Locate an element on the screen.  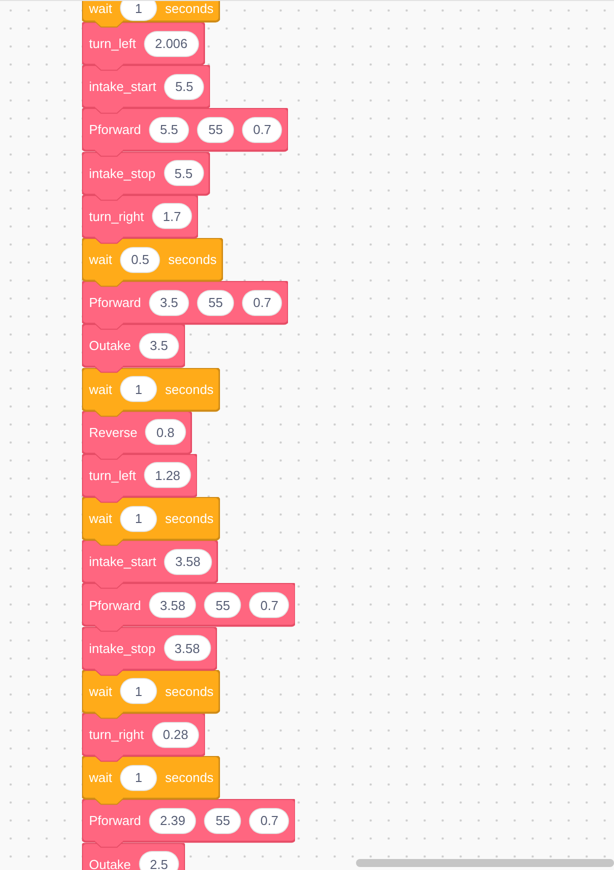
number-input: 3.58 is located at coordinates (172, 605).